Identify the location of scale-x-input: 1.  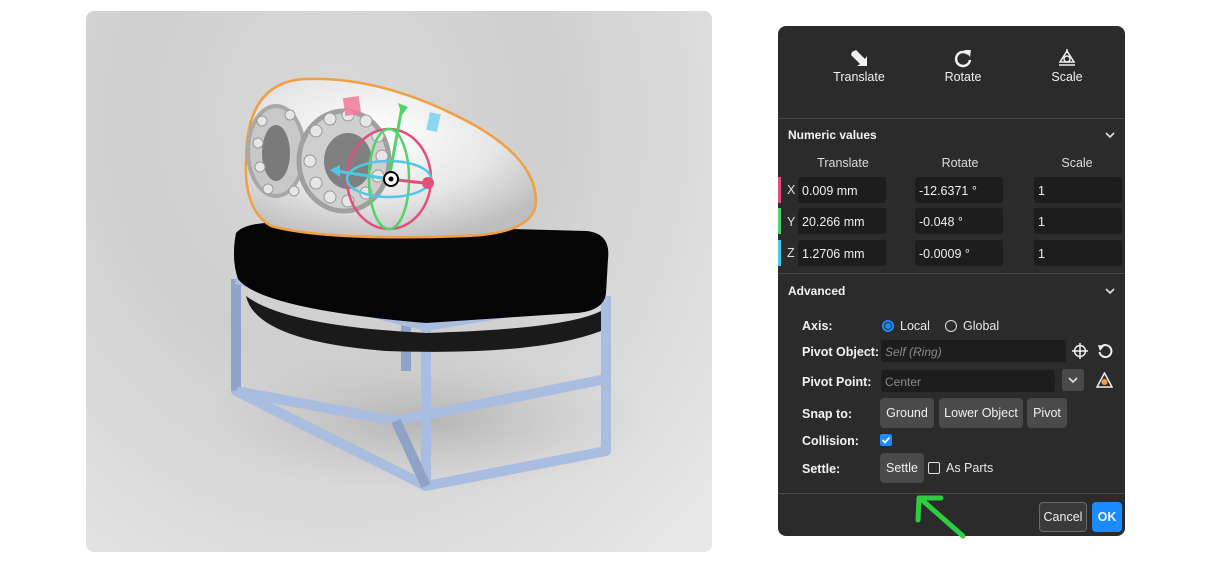
(1078, 190).